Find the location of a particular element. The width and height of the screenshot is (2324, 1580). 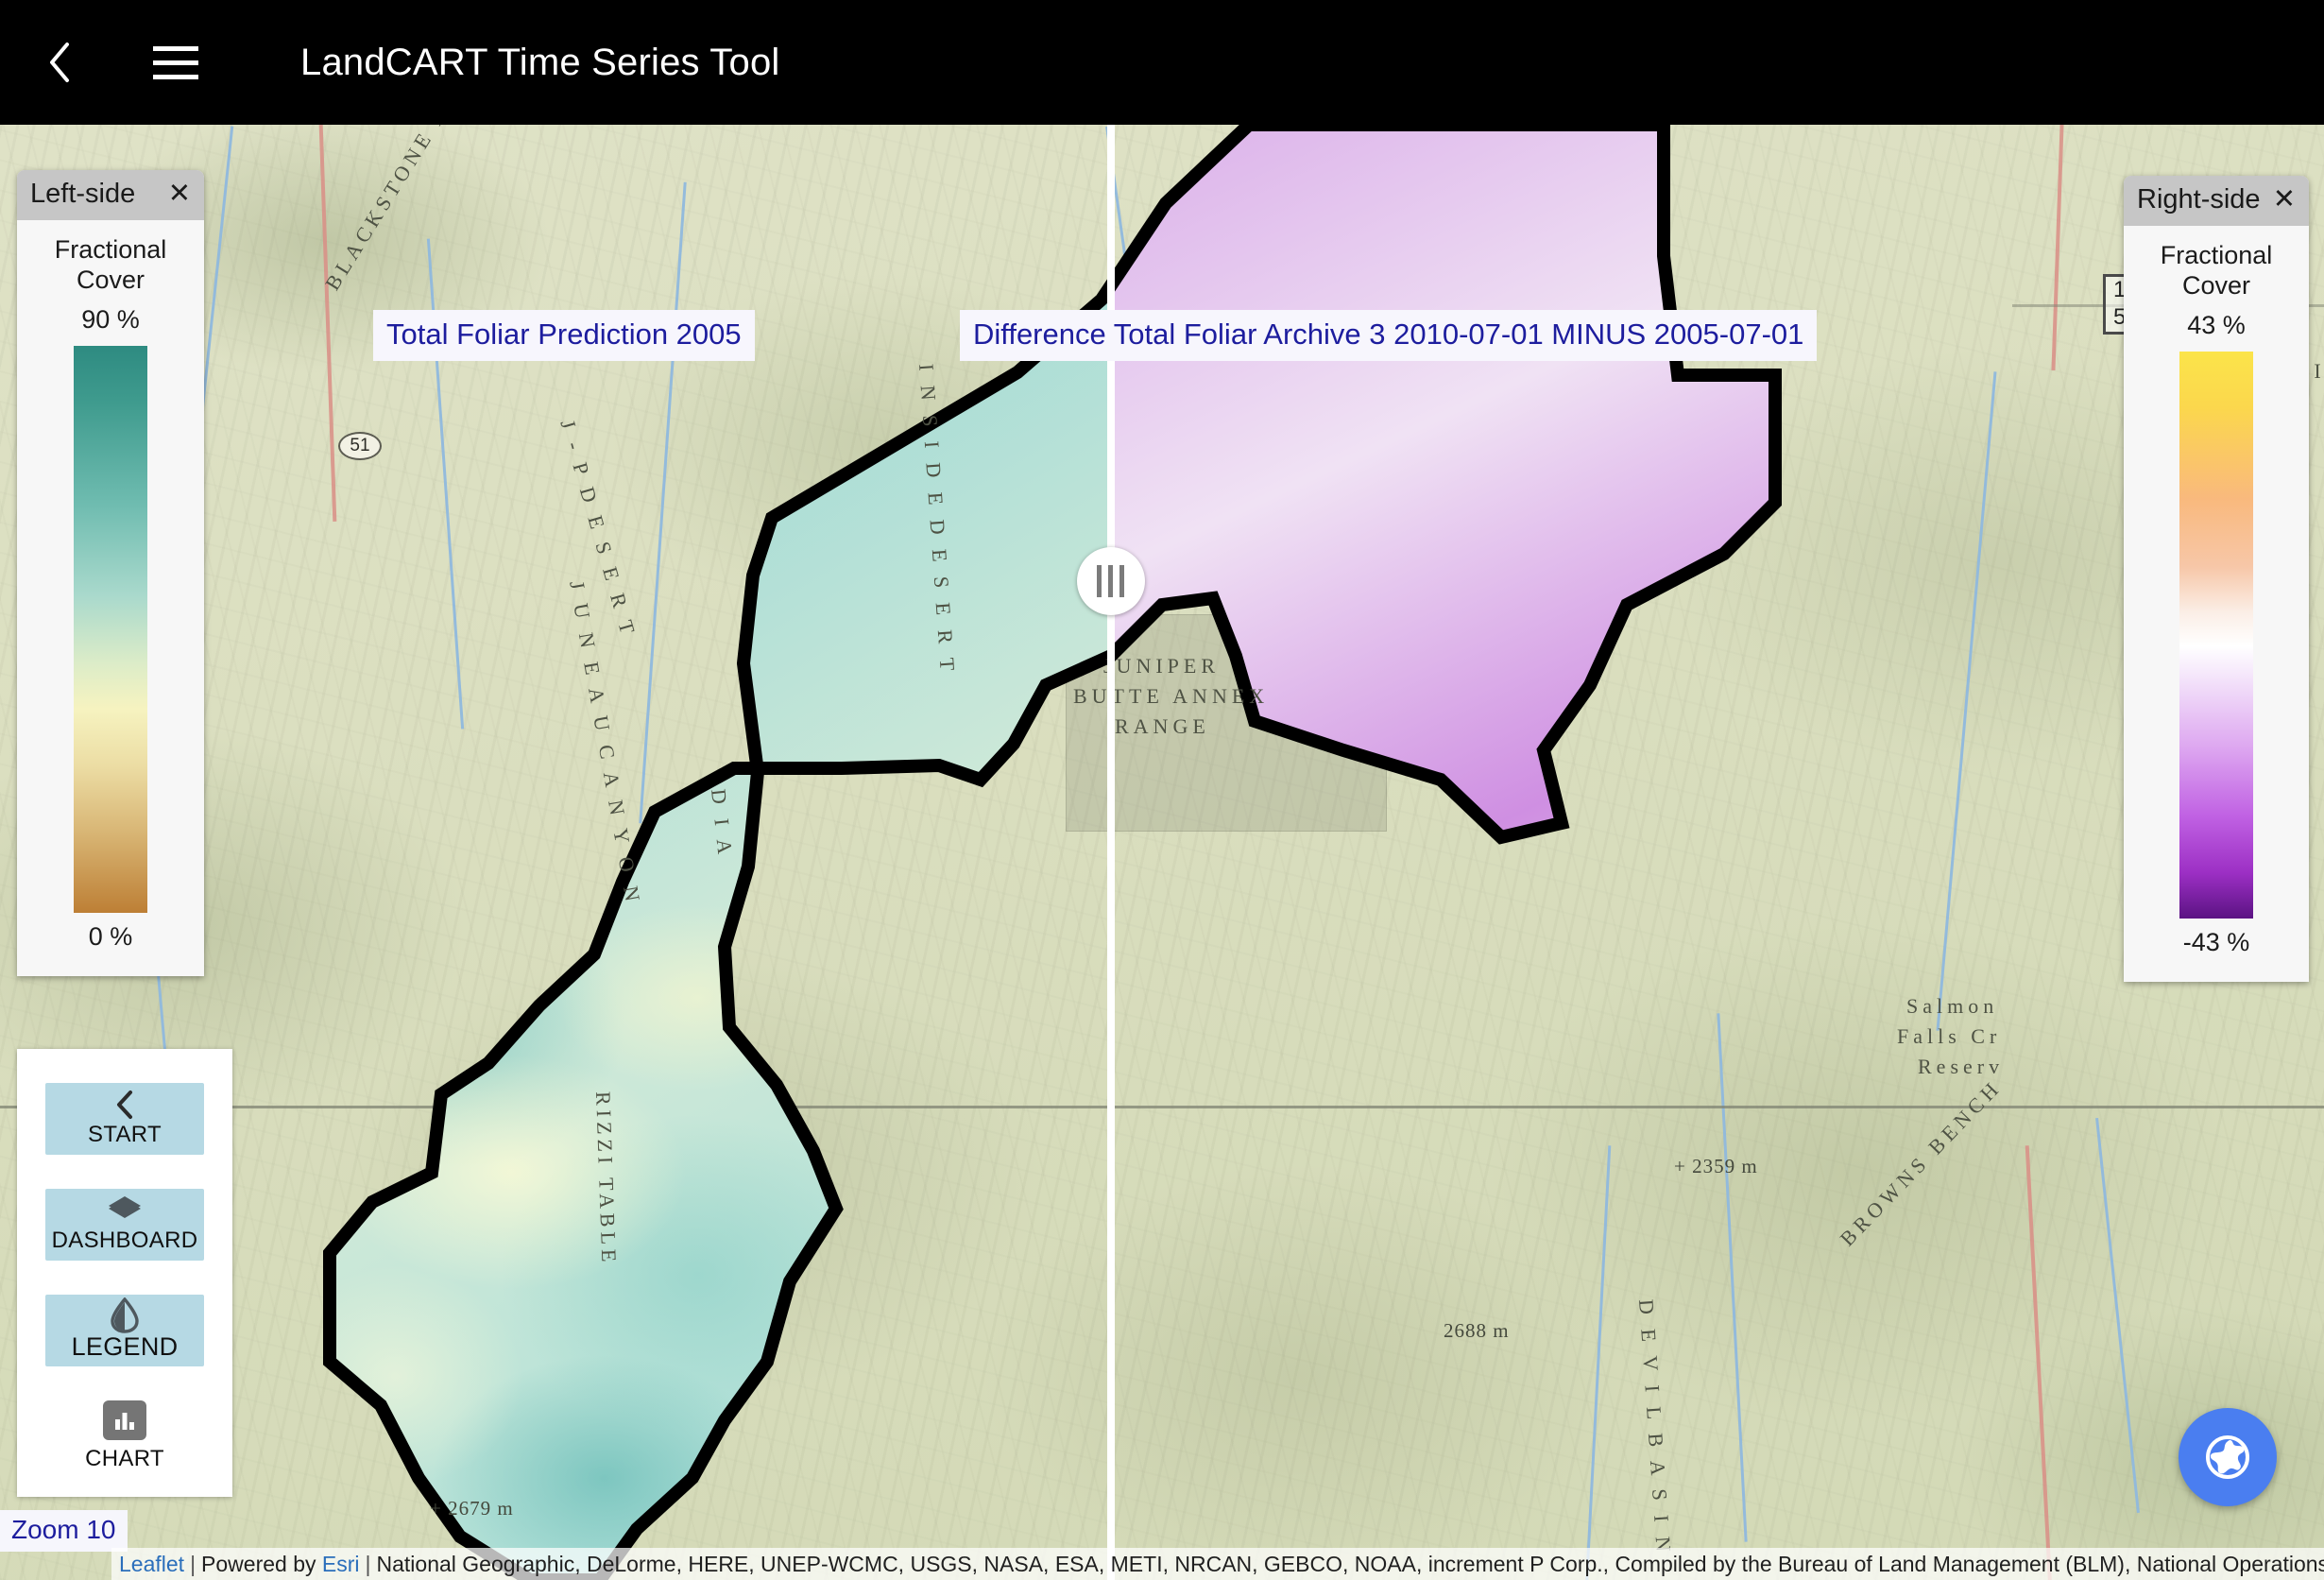

right-legend-max-label: 43 % is located at coordinates (2216, 324).